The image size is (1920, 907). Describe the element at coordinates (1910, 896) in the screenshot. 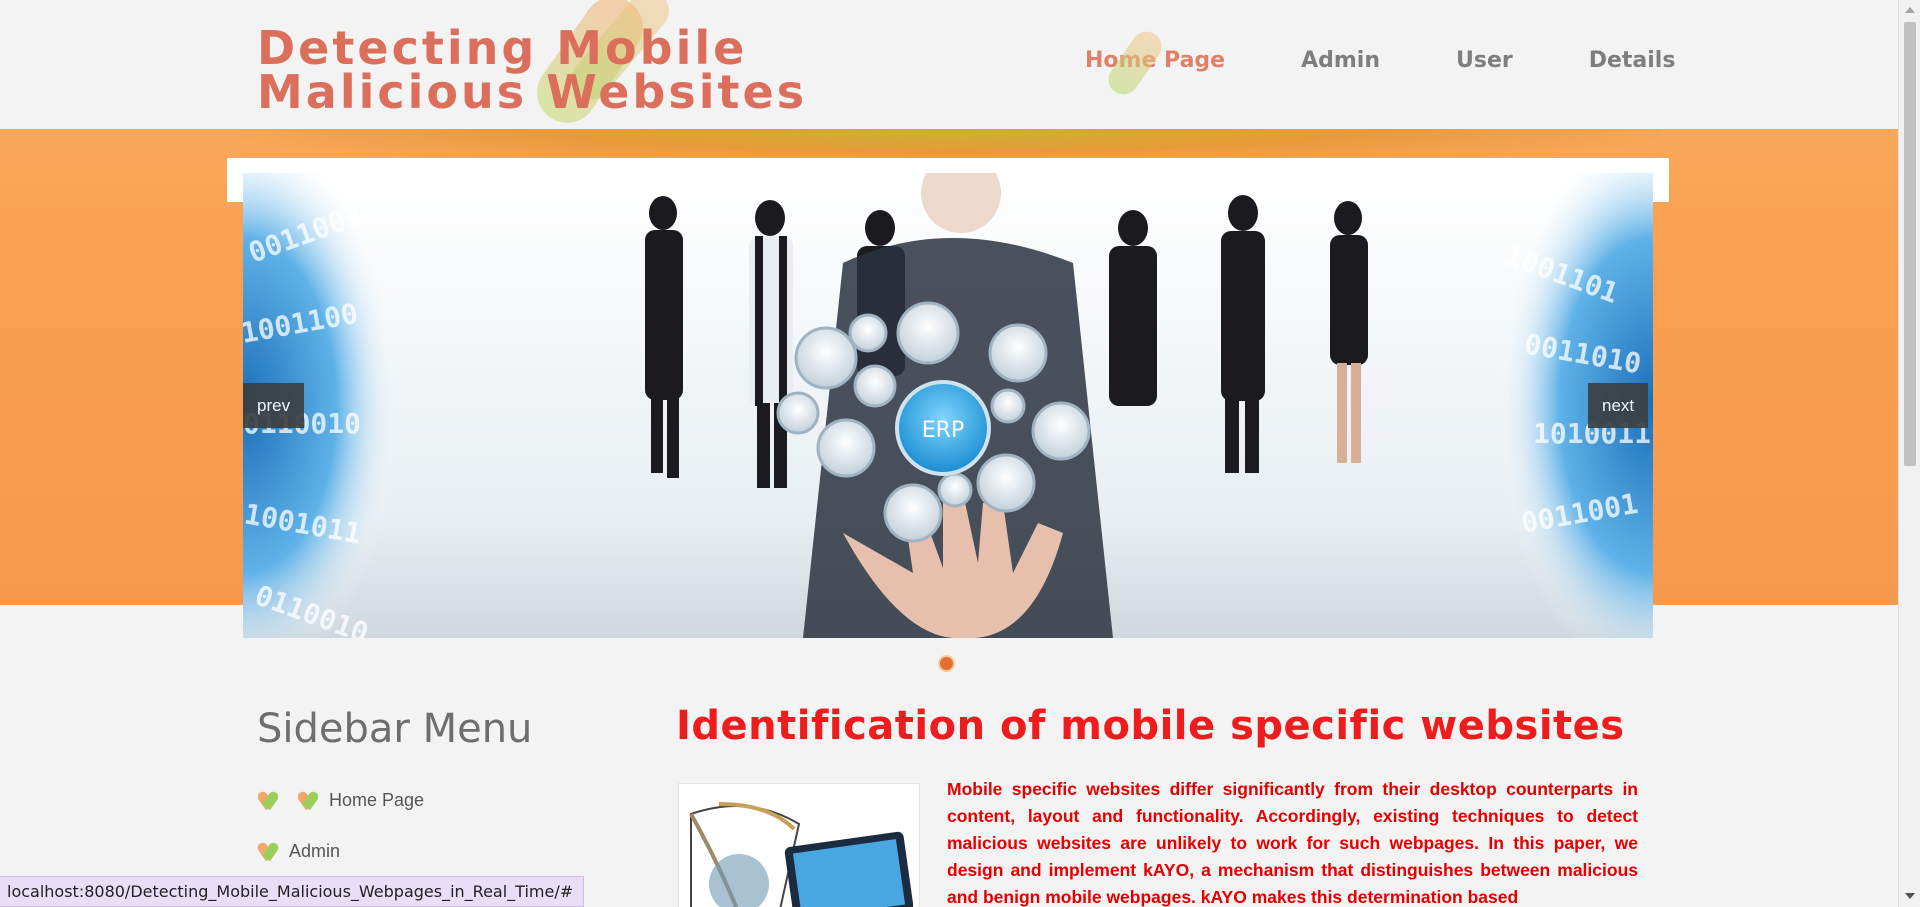

I see `scroll-down-icon` at that location.